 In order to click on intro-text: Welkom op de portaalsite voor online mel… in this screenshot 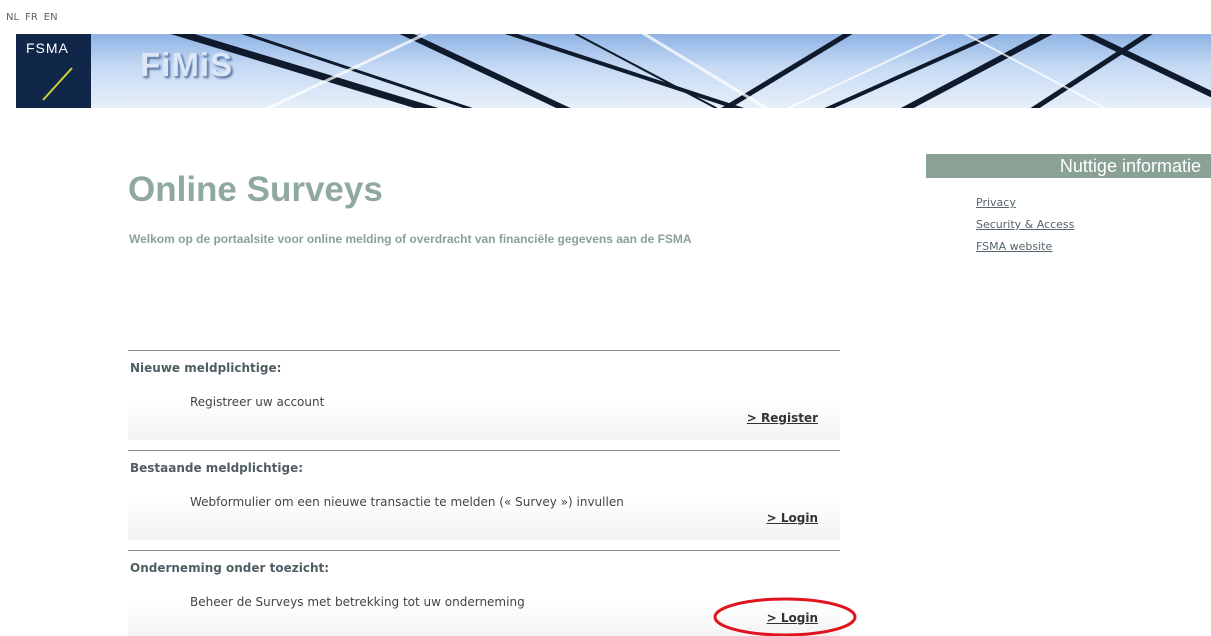, I will do `click(410, 239)`.